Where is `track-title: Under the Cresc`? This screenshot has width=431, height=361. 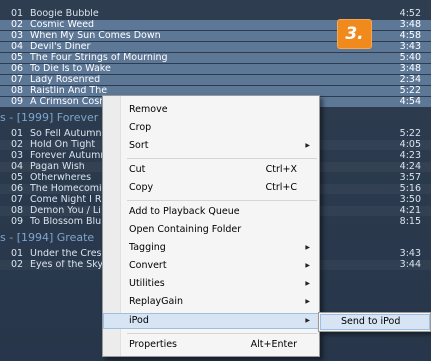 track-title: Under the Cresc is located at coordinates (68, 254).